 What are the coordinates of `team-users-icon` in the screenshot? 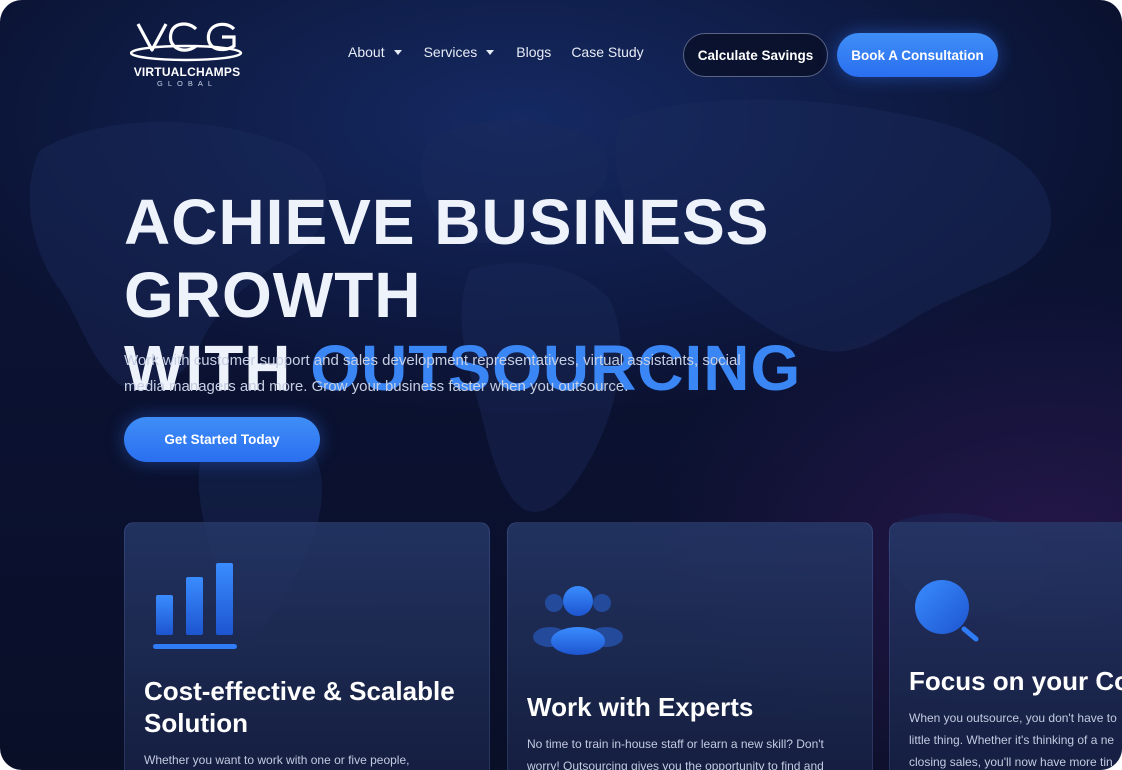 It's located at (578, 620).